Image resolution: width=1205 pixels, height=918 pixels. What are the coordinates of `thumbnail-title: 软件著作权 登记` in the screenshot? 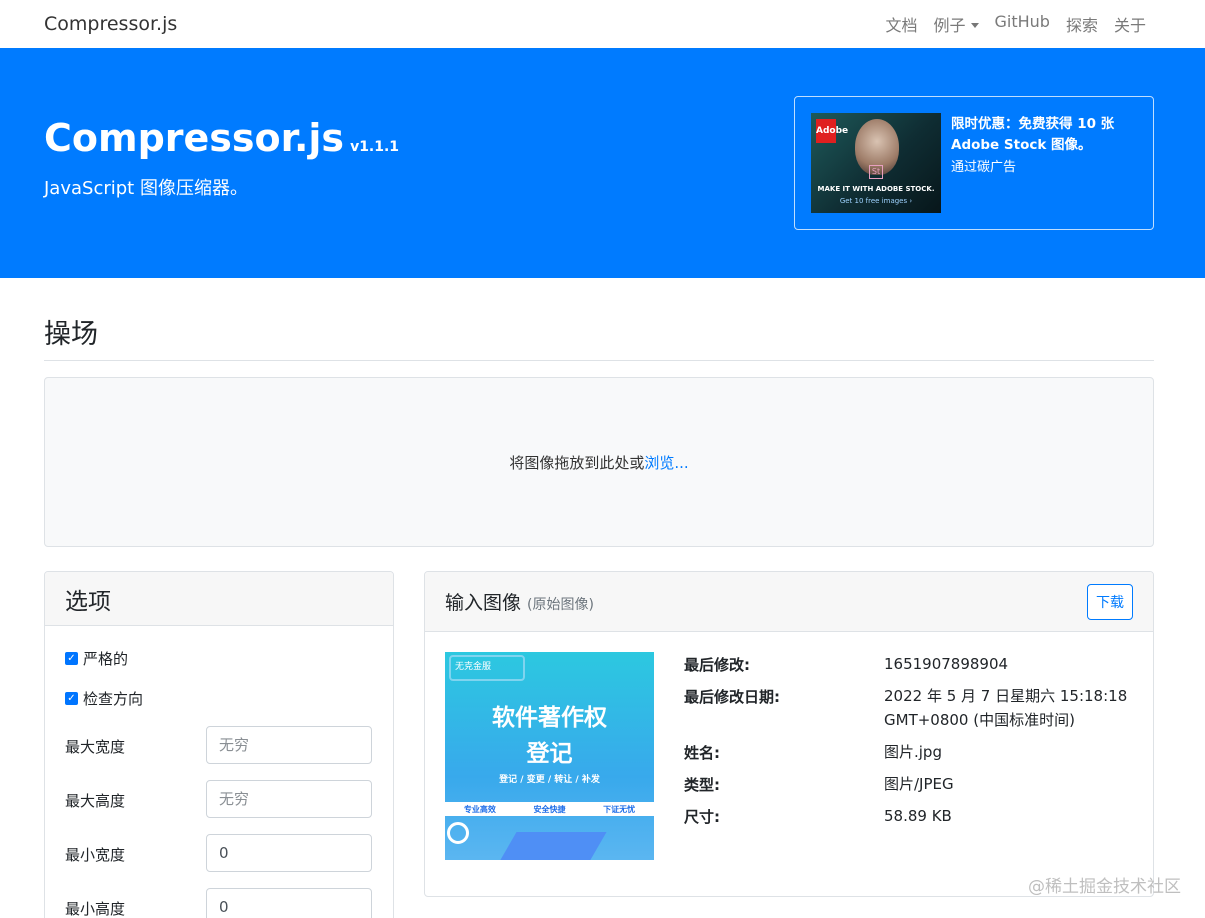 It's located at (549, 736).